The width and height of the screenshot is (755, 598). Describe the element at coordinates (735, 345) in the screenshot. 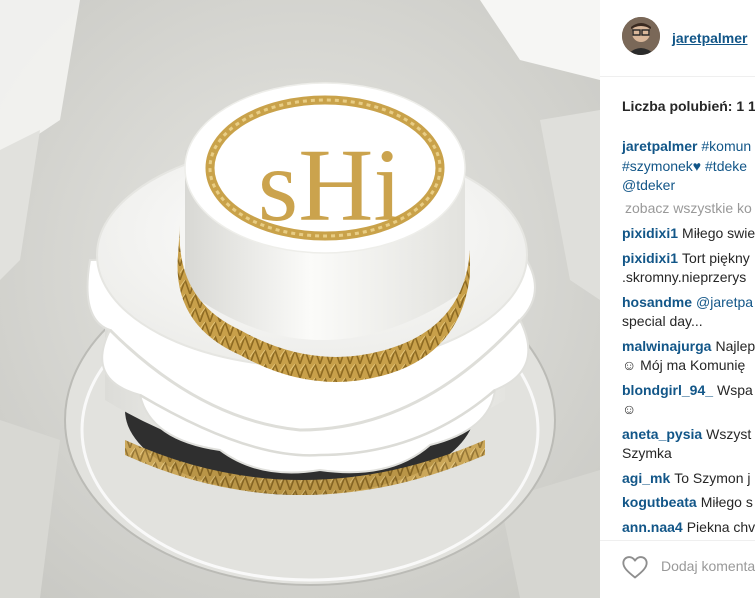

I see `comment-text: Najlep` at that location.